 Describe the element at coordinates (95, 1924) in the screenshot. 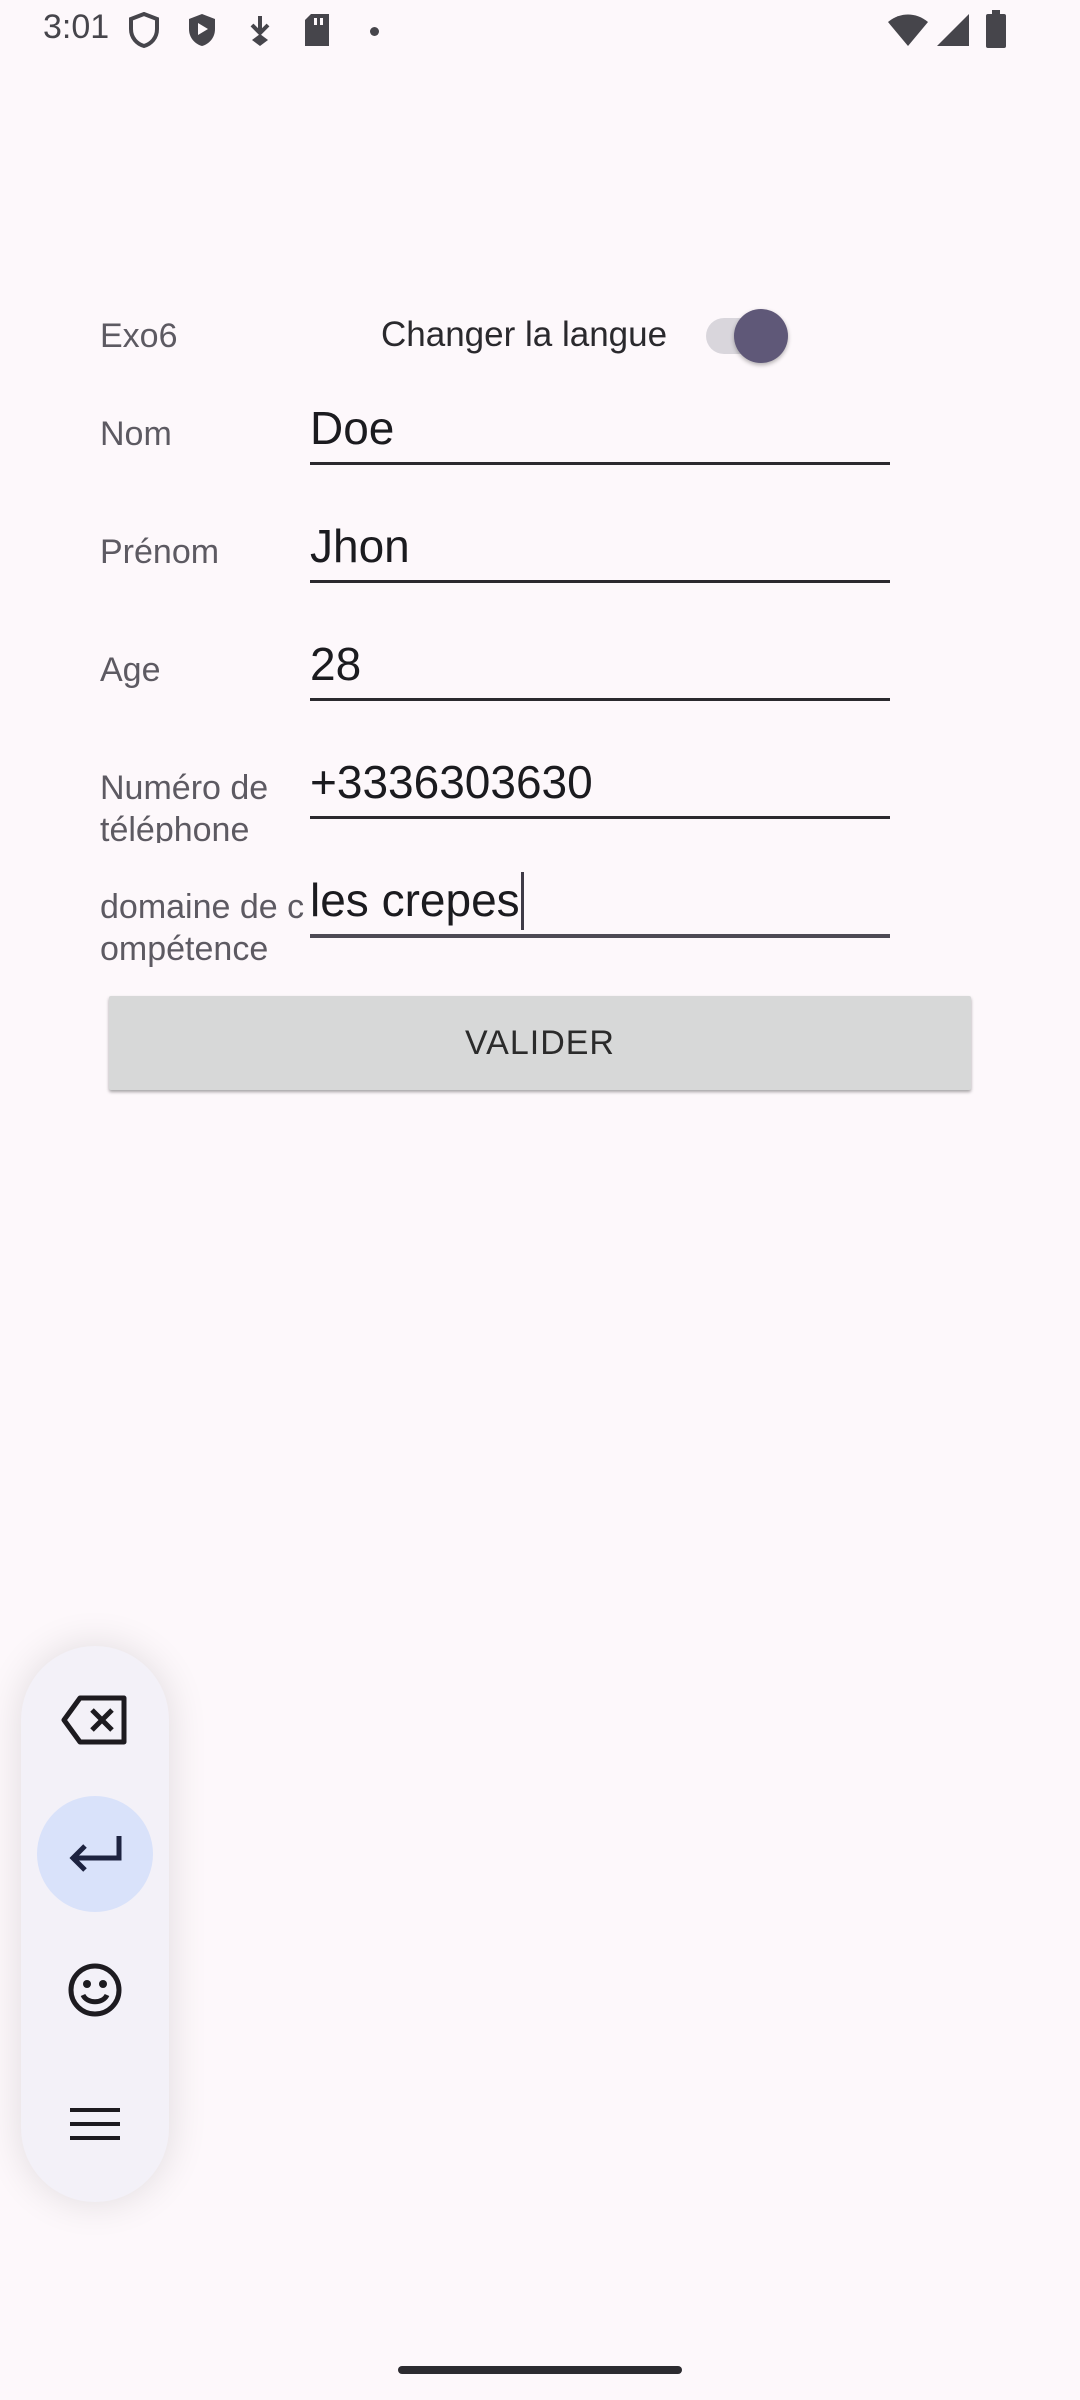

I see `keyboard-toolbar` at that location.